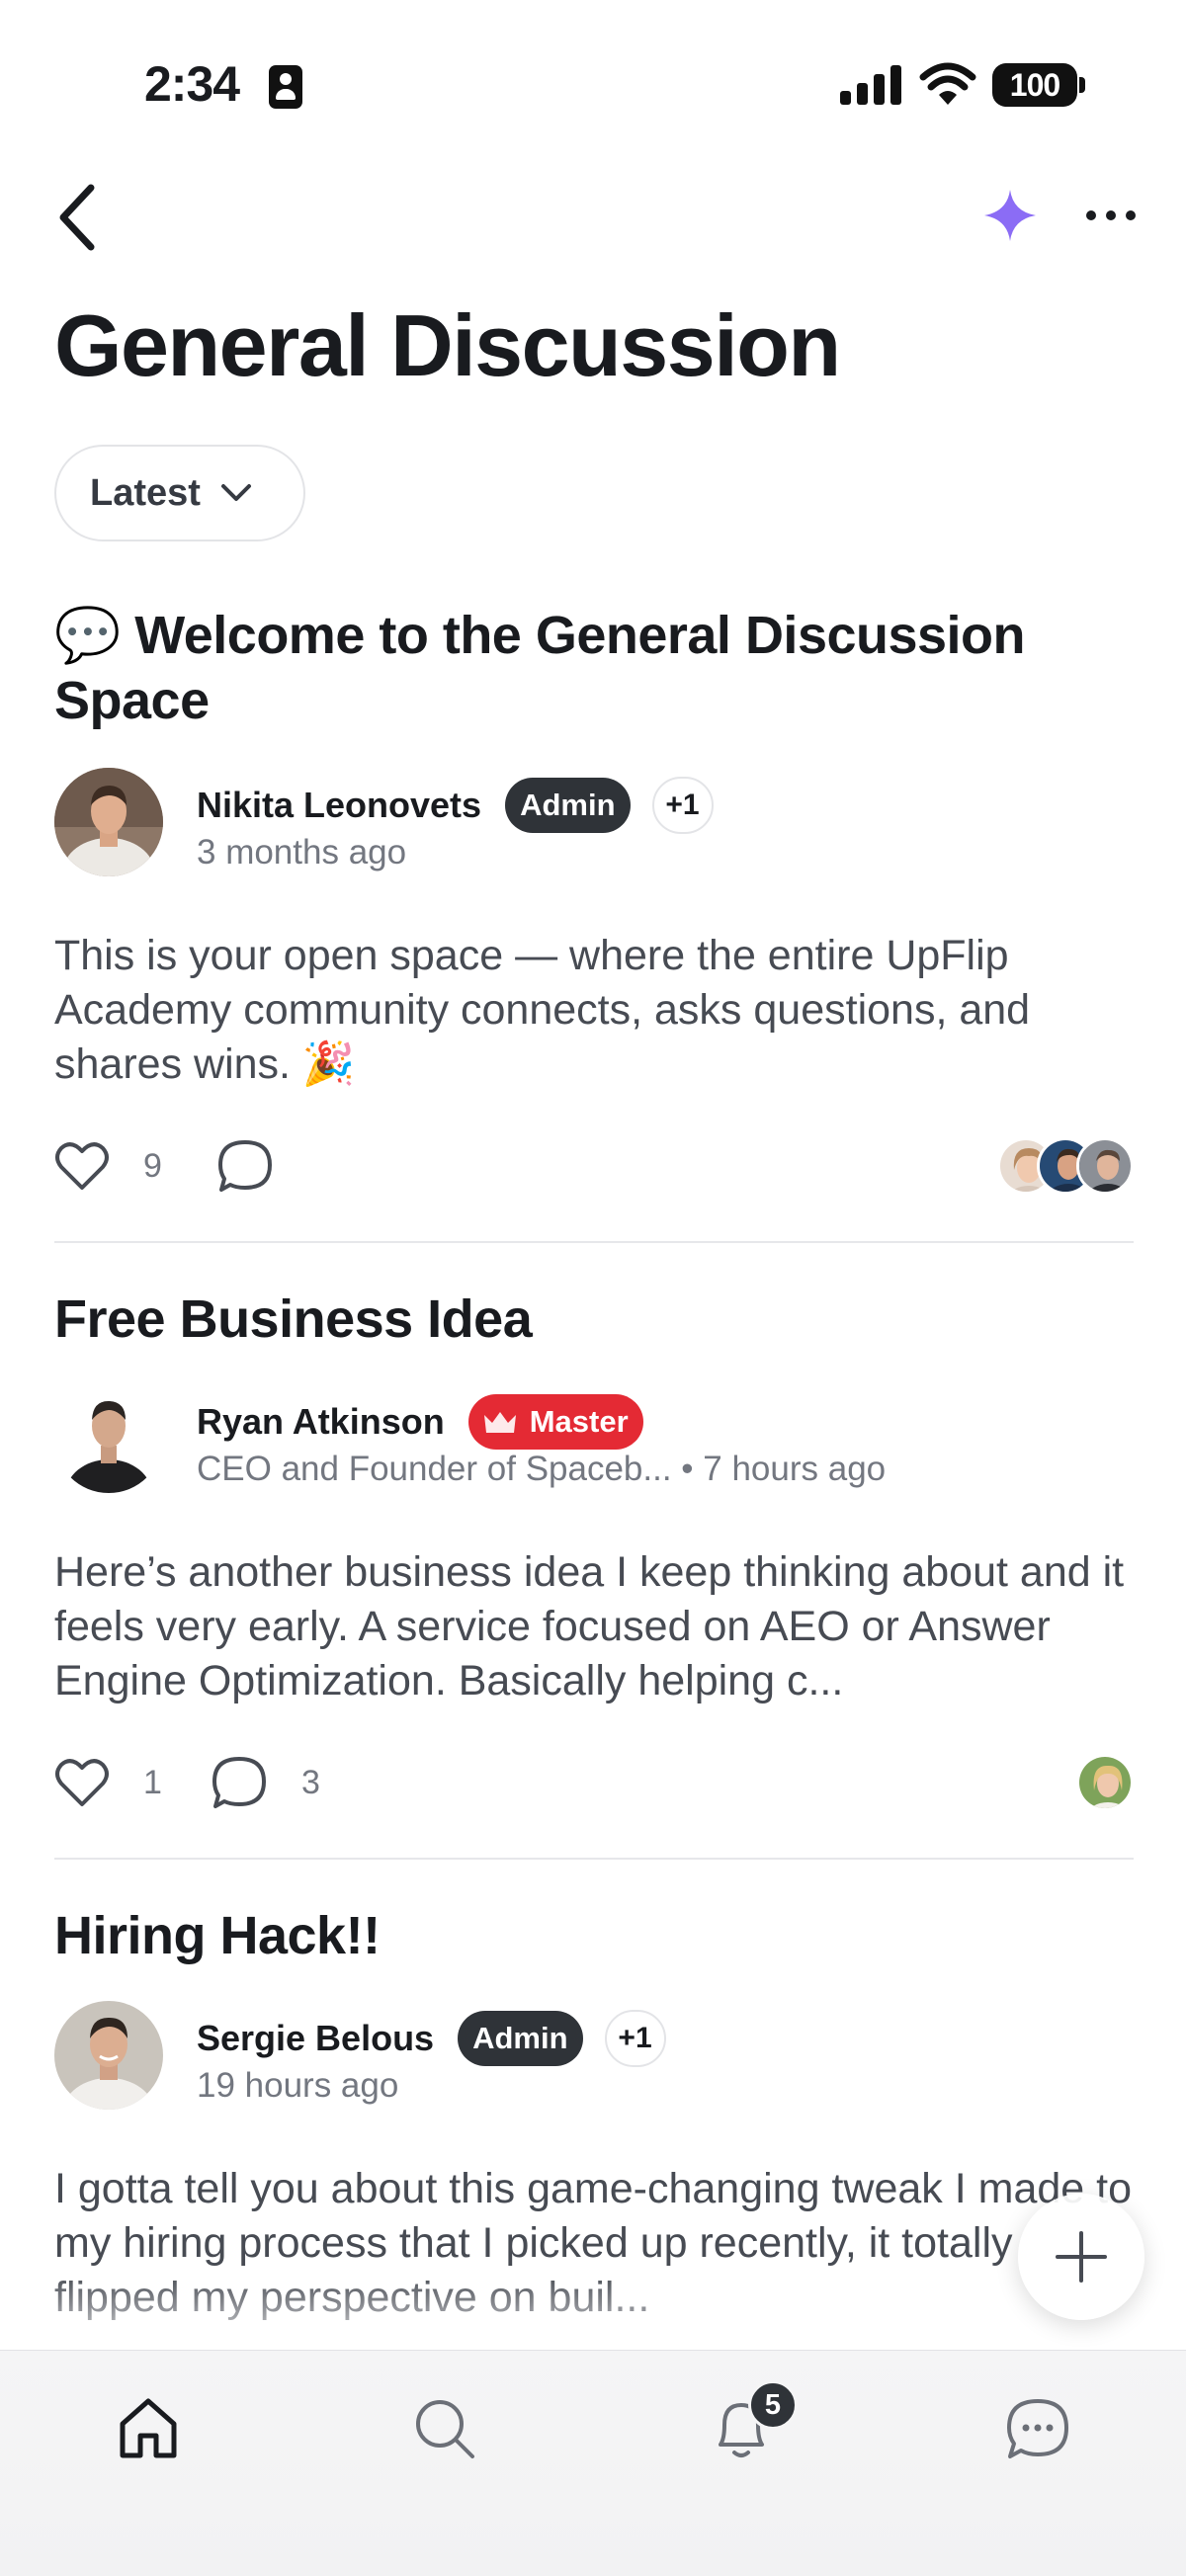  What do you see at coordinates (499, 1422) in the screenshot?
I see `crown-icon` at bounding box center [499, 1422].